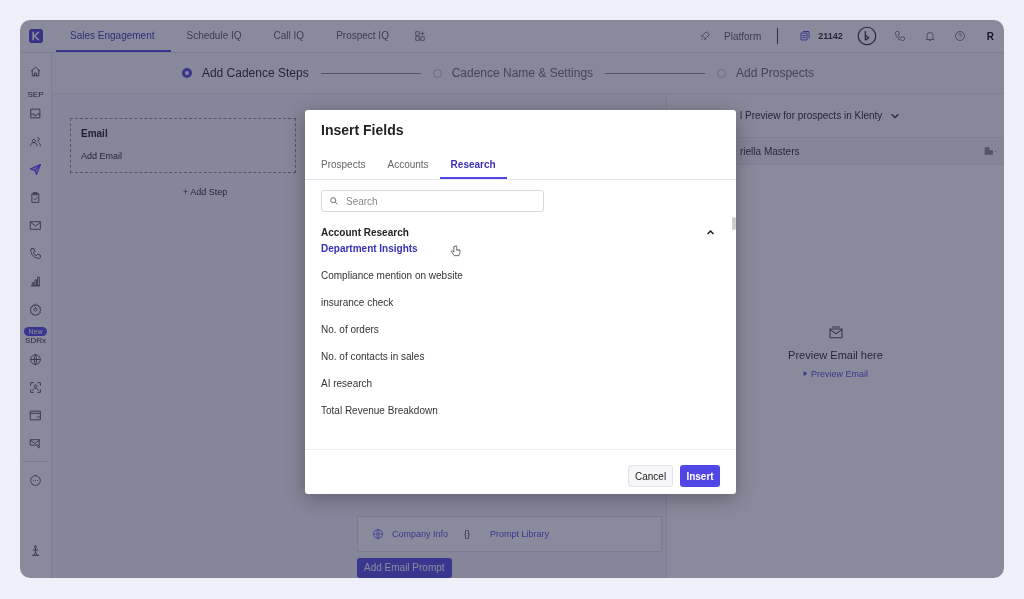 This screenshot has width=1024, height=599. What do you see at coordinates (35, 141) in the screenshot?
I see `people-icon` at bounding box center [35, 141].